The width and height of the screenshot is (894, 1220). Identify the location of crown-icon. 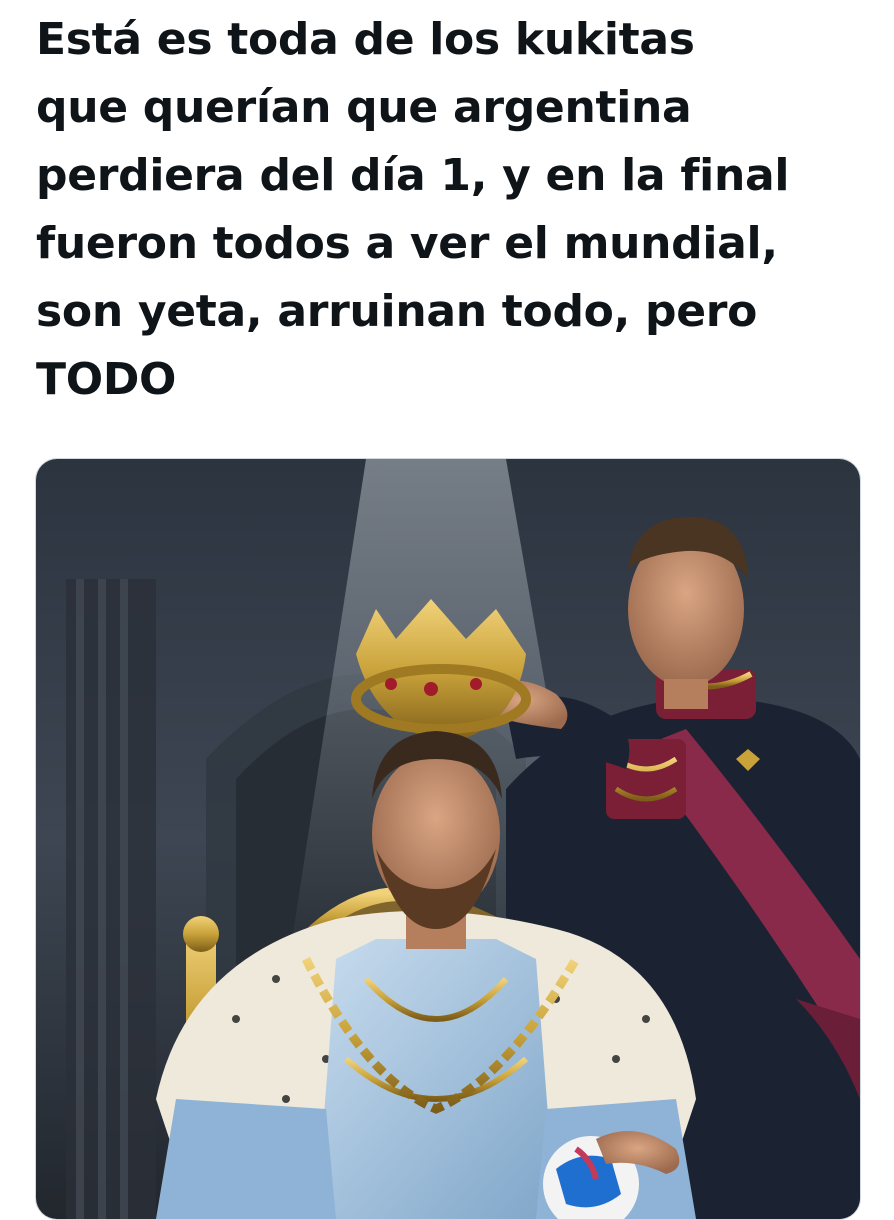
(441, 671).